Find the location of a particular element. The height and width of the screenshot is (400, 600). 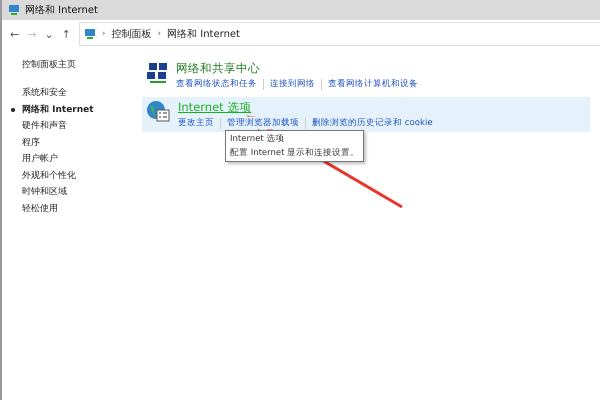

task-link: 更改主页 is located at coordinates (196, 123).